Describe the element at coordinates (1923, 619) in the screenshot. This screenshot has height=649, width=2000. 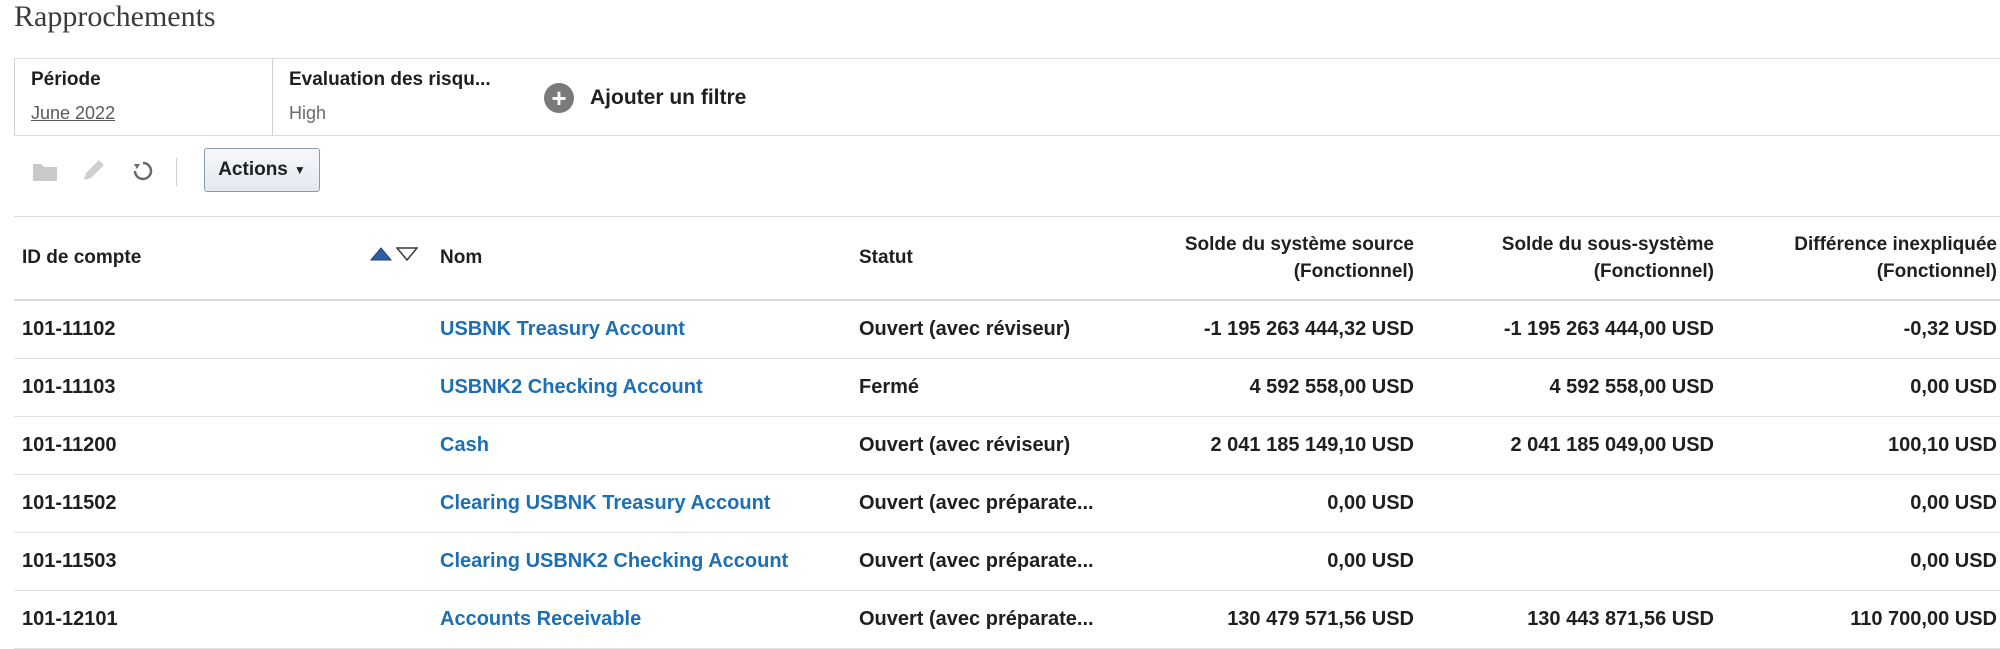
I see `cell-unexplained-difference: 110 700,00 USD` at that location.